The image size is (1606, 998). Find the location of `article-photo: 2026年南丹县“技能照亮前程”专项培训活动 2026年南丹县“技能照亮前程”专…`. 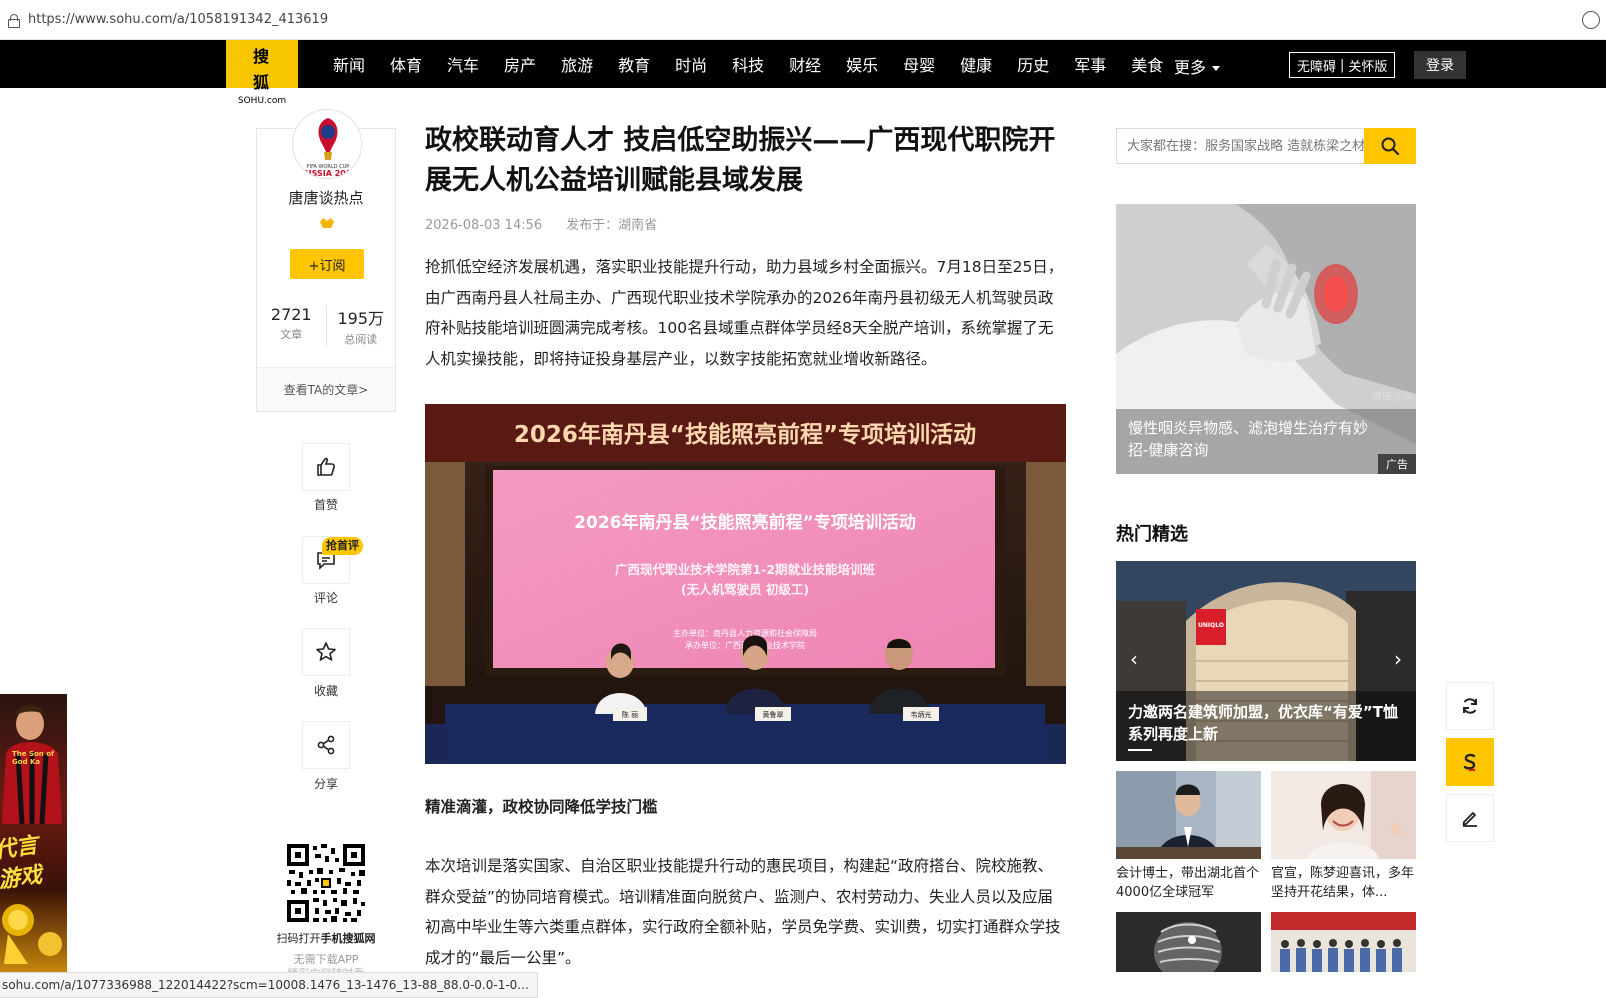

article-photo: 2026年南丹县“技能照亮前程”专项培训活动 2026年南丹县“技能照亮前程”专… is located at coordinates (745, 584).